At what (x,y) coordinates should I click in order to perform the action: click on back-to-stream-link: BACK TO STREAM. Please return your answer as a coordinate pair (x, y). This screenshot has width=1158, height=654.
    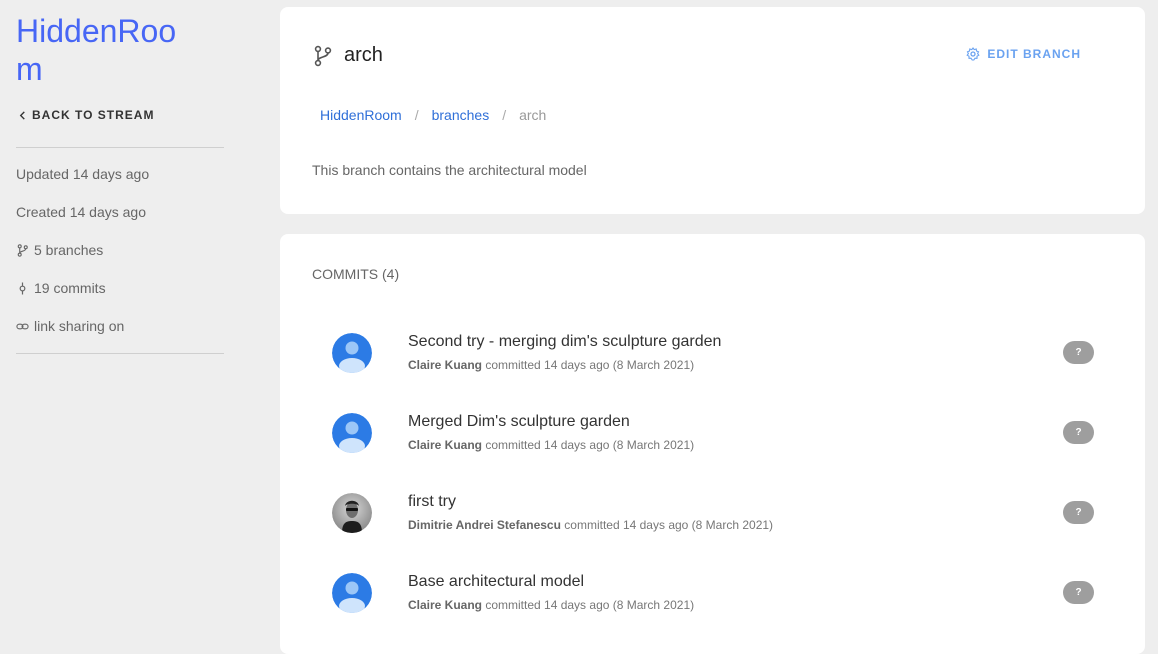
    Looking at the image, I should click on (86, 115).